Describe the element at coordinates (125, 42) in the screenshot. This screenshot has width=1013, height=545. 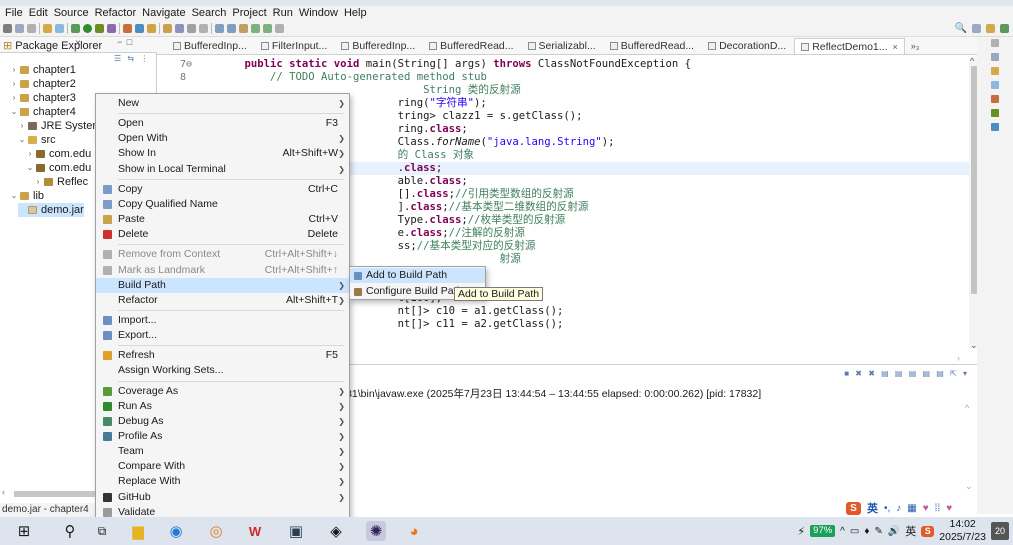
I see `view-controls: − □` at that location.